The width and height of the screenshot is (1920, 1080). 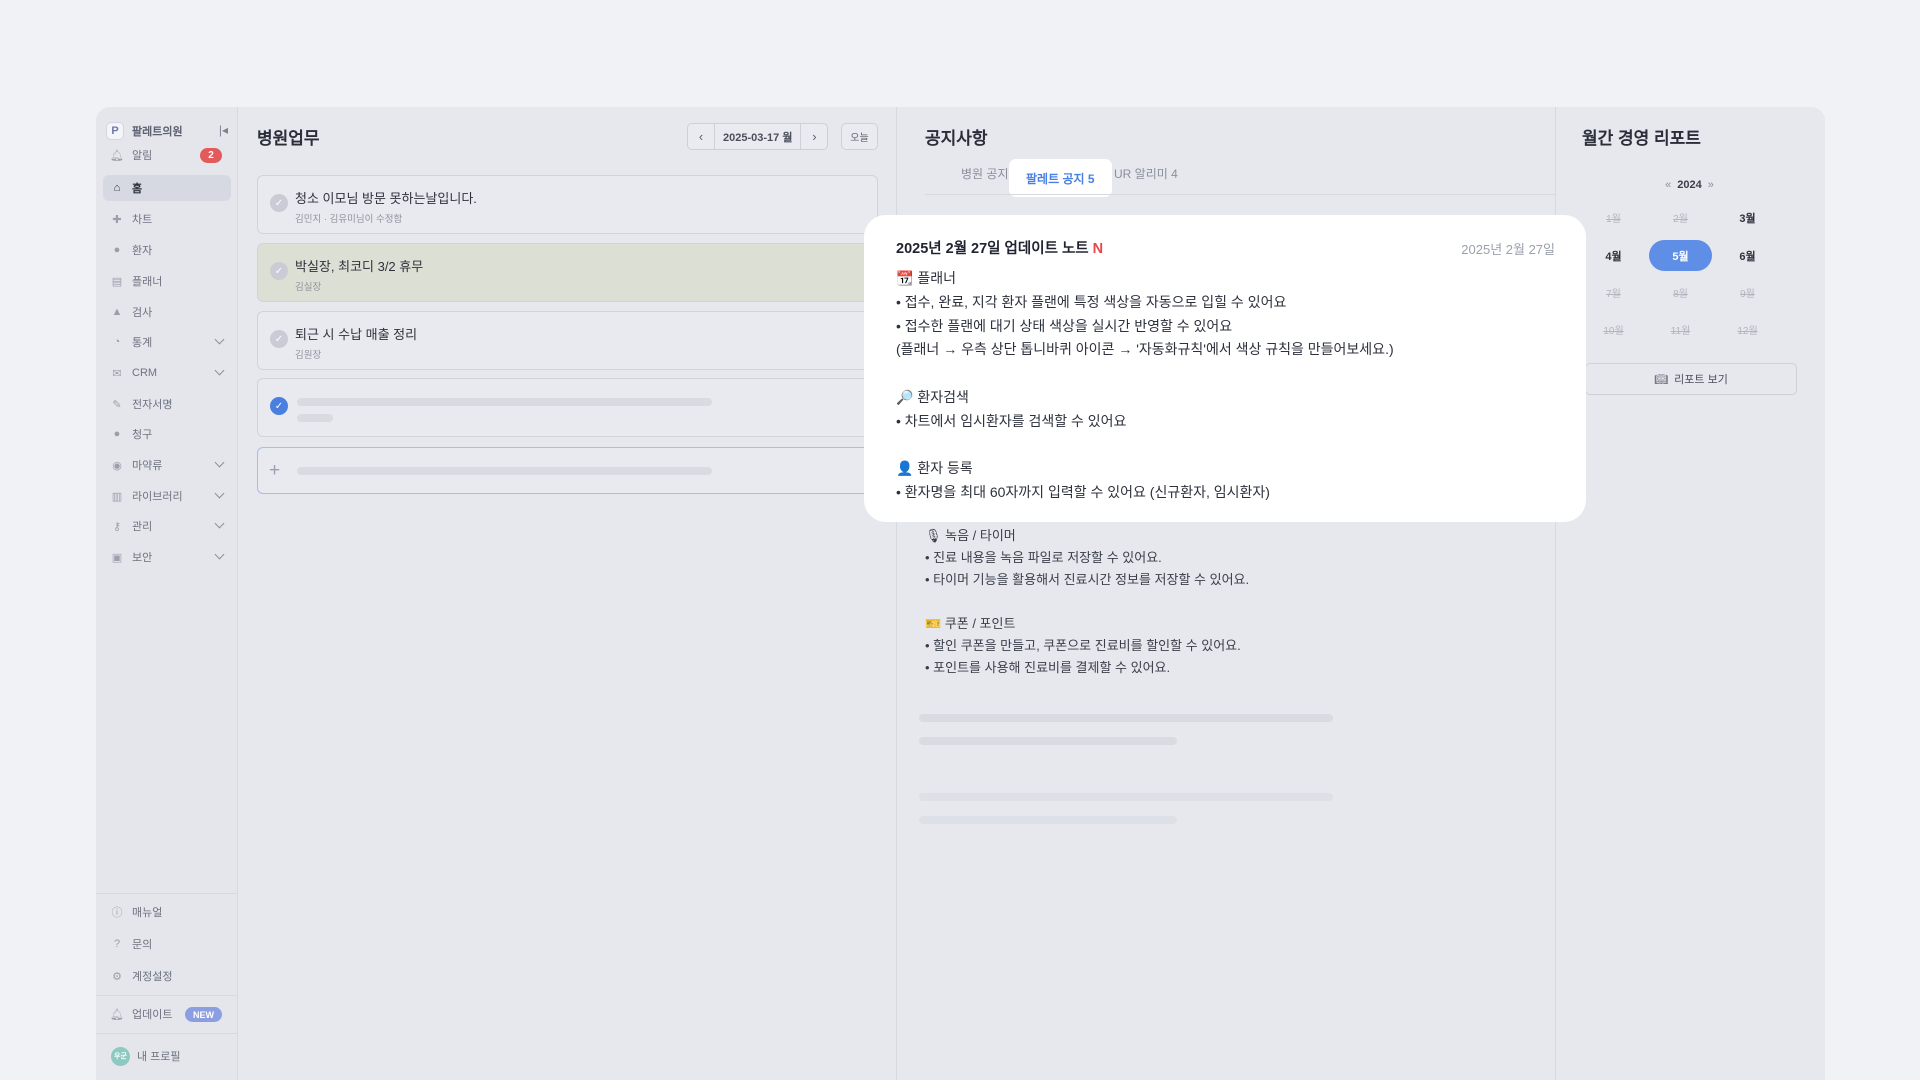 I want to click on month-button: 6월, so click(x=1747, y=255).